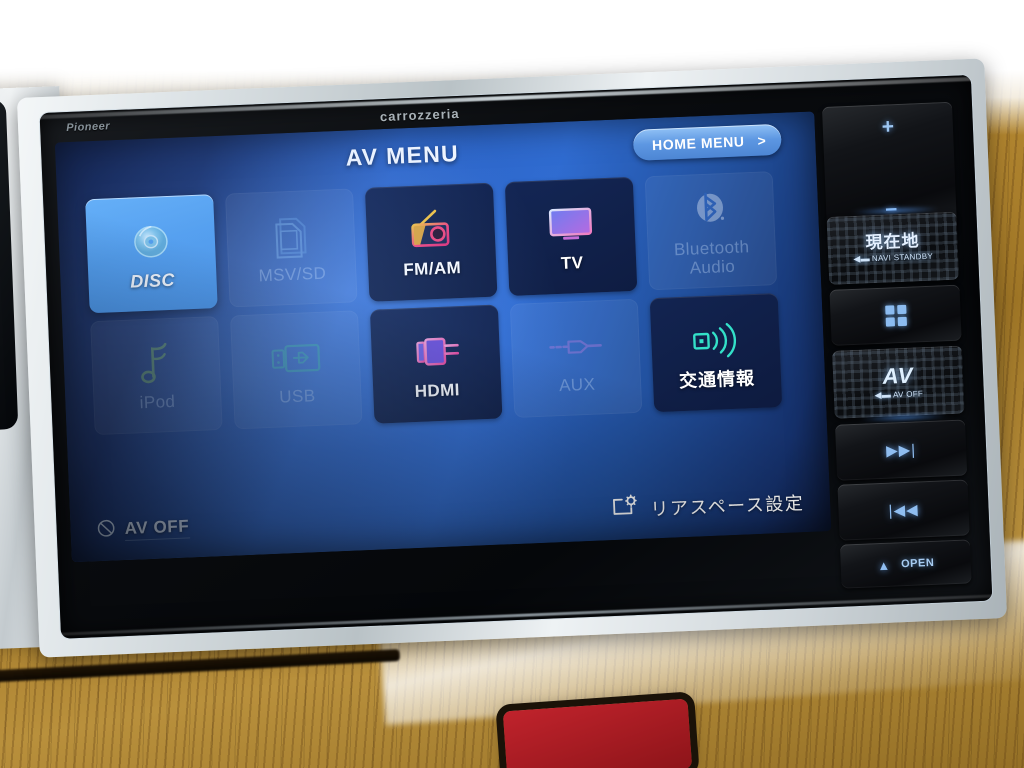 The image size is (1024, 768). I want to click on home-menu-label: HOME MENU, so click(698, 142).